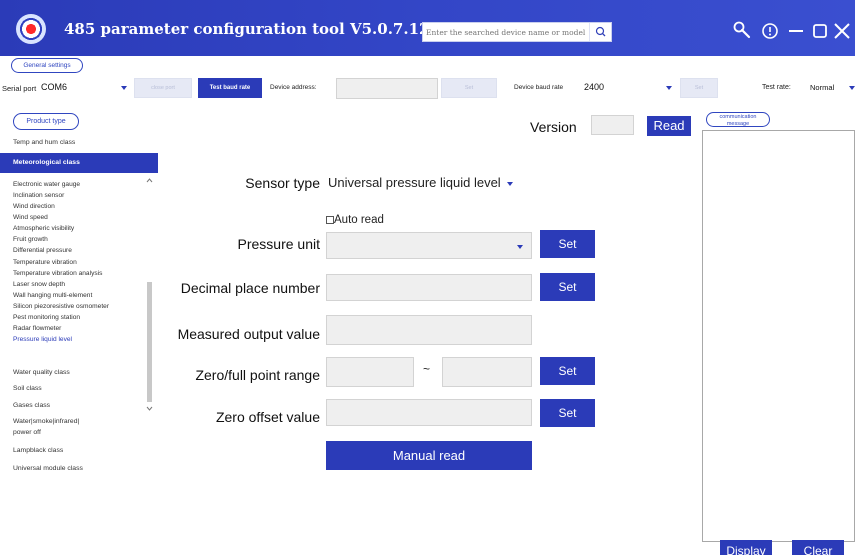  I want to click on sidebar-item-lampblack: Lampblack class, so click(38, 450).